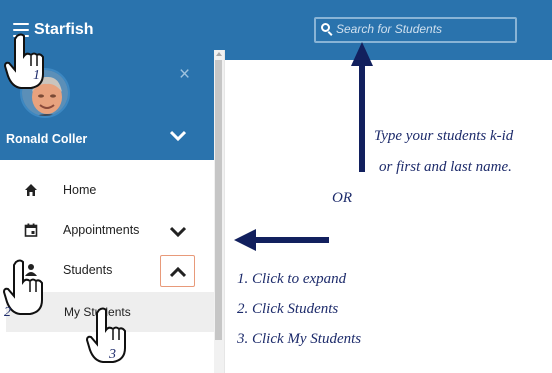 The image size is (552, 373). I want to click on search-note-line-1: Type your students k-id, so click(444, 136).